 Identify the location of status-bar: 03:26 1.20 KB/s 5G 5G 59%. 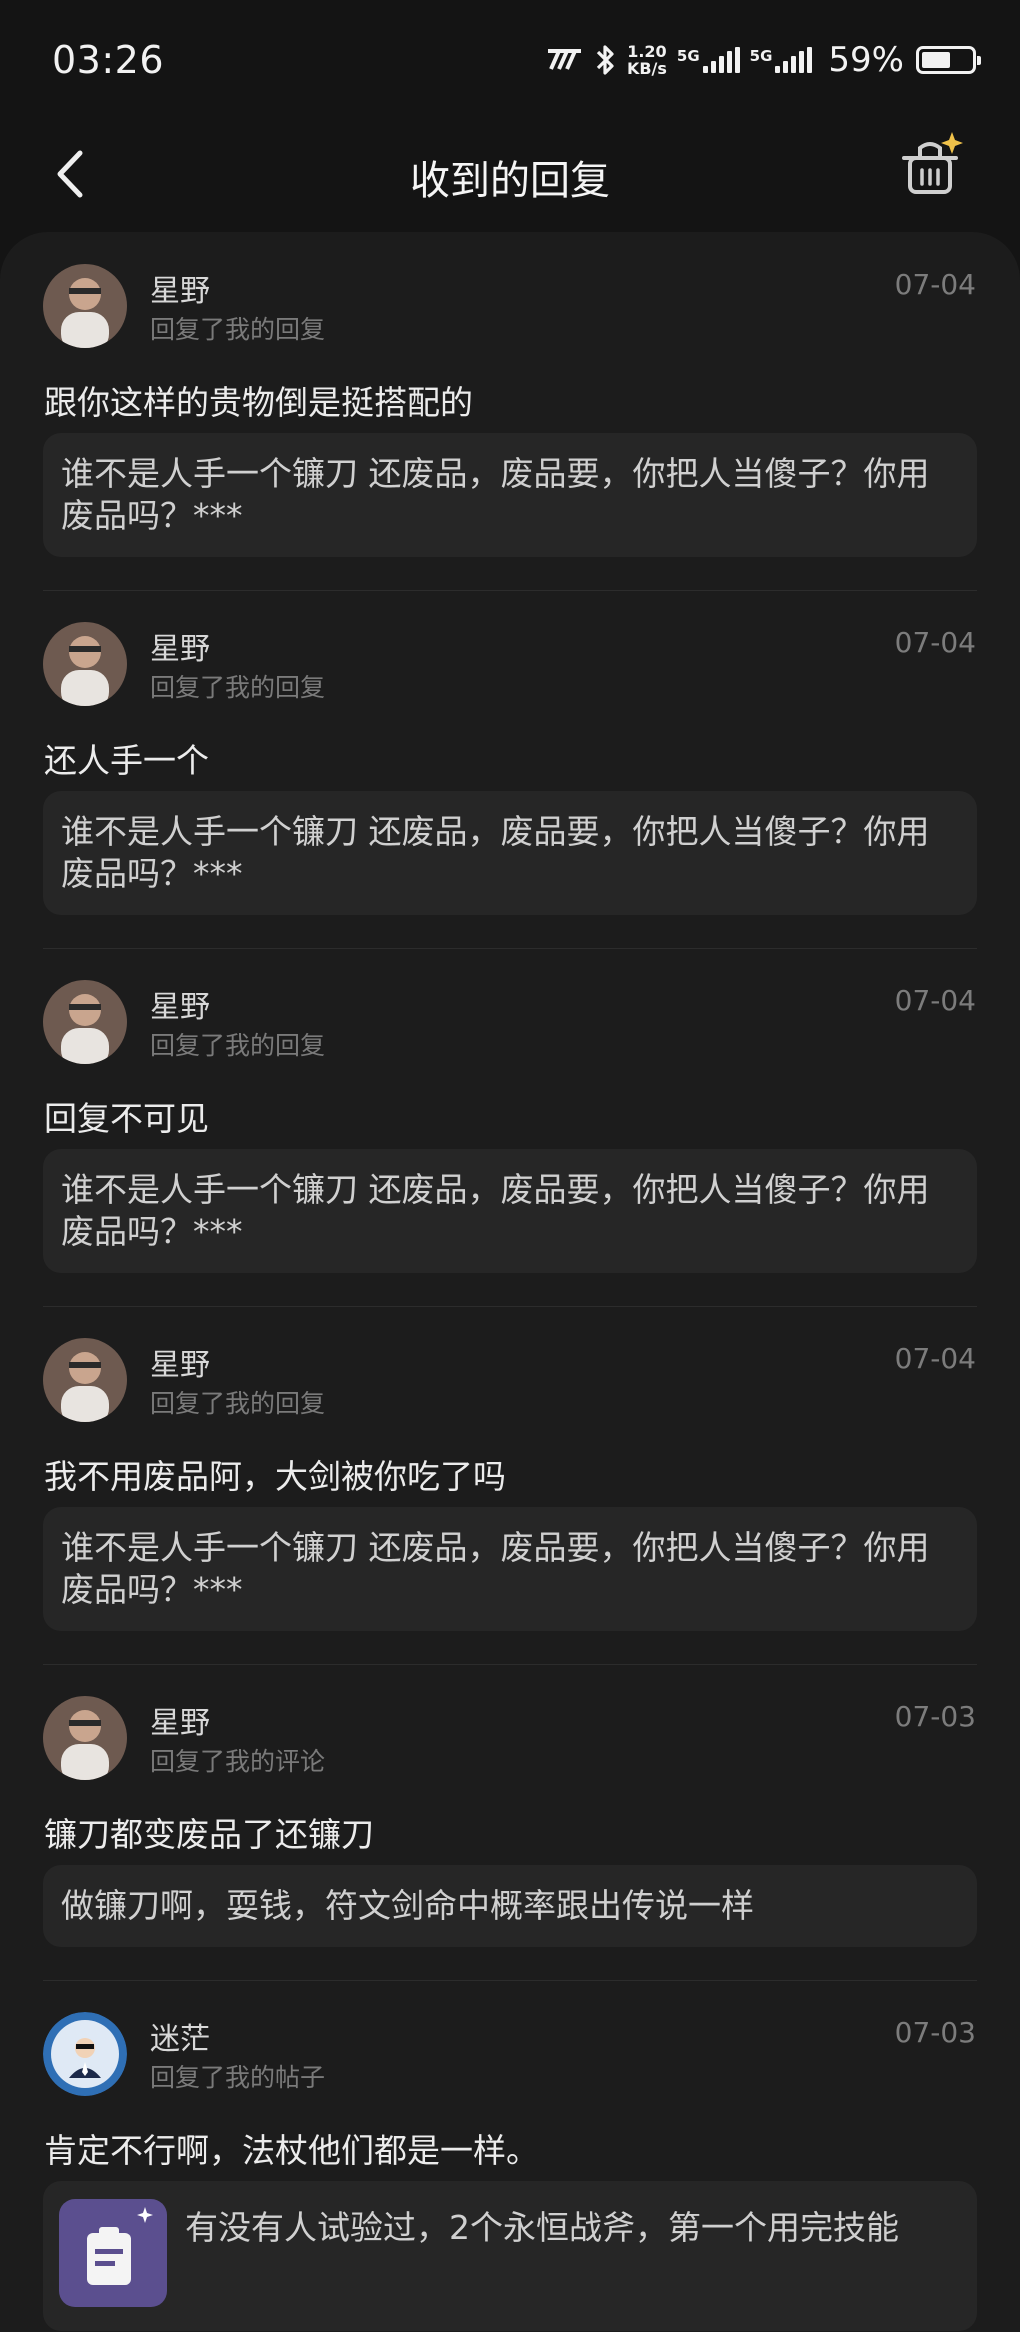
(510, 60).